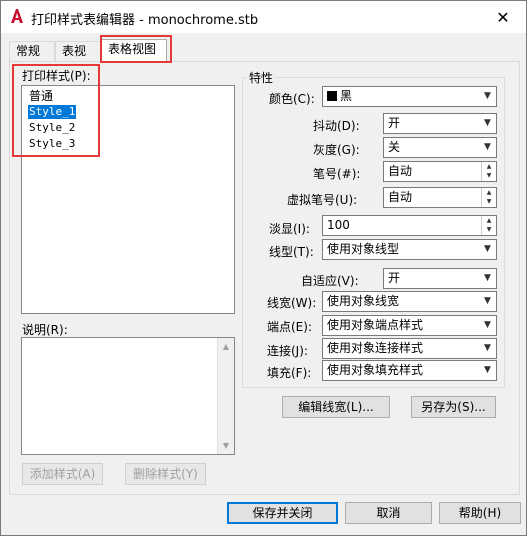 This screenshot has height=536, width=527. Describe the element at coordinates (440, 123) in the screenshot. I see `dither-dropdown: 开 ▼` at that location.